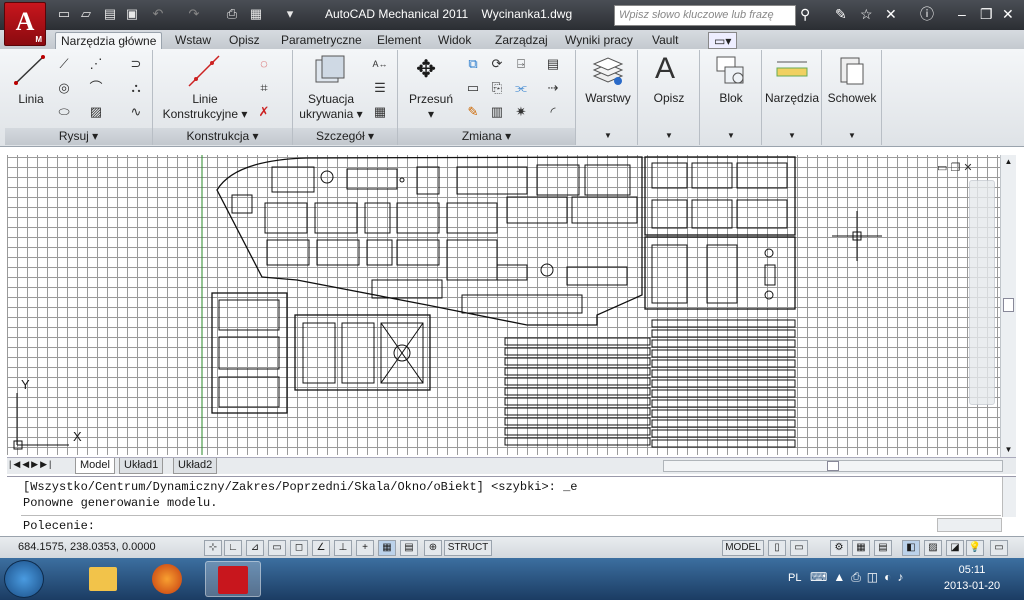  I want to click on tab-view: Widok, so click(454, 40).